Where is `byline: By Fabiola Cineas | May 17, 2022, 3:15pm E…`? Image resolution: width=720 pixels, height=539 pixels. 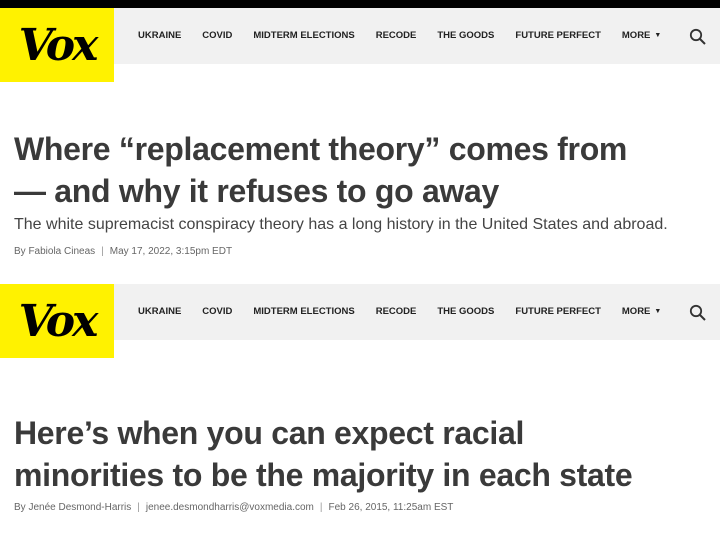 byline: By Fabiola Cineas | May 17, 2022, 3:15pm E… is located at coordinates (123, 251).